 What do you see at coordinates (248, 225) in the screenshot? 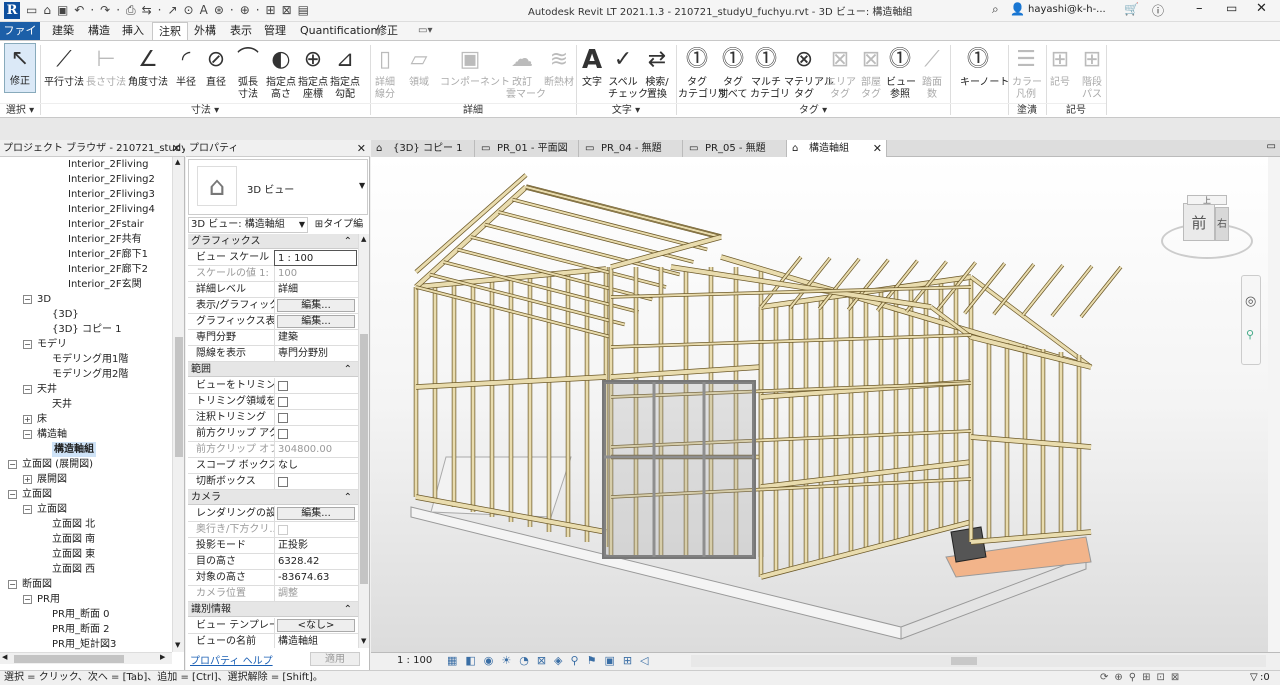
I see `instance-selector: 3D ビュー: 構造軸組 ▼` at bounding box center [248, 225].